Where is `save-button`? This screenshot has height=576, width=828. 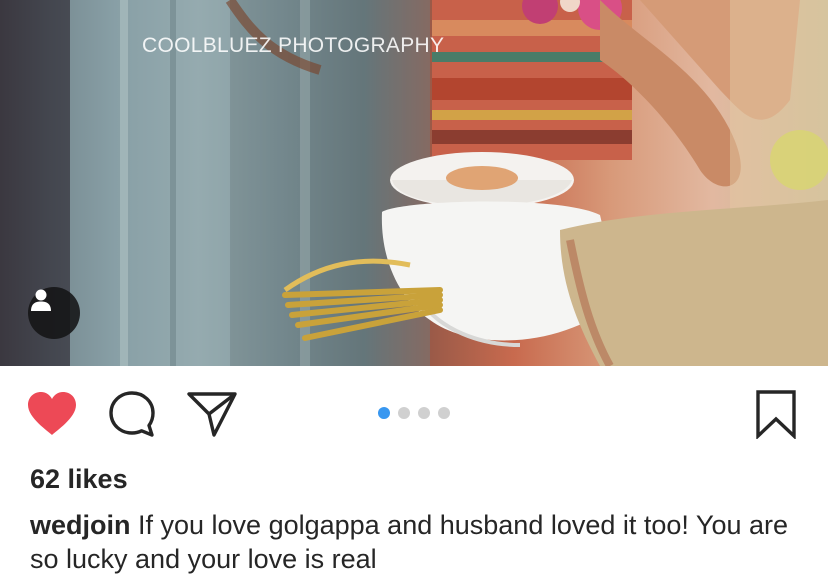 save-button is located at coordinates (776, 414).